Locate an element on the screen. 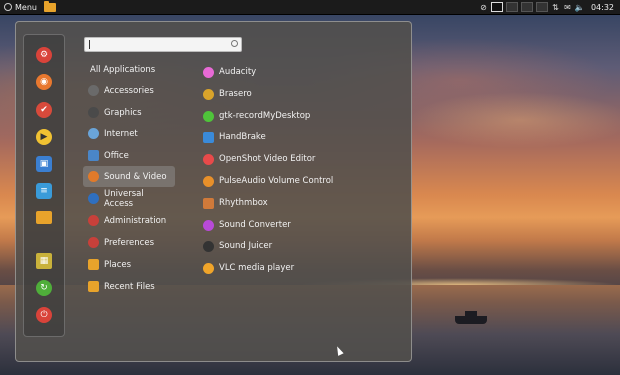 Image resolution: width=620 pixels, height=375 pixels. category-label: Recent Files is located at coordinates (129, 286).